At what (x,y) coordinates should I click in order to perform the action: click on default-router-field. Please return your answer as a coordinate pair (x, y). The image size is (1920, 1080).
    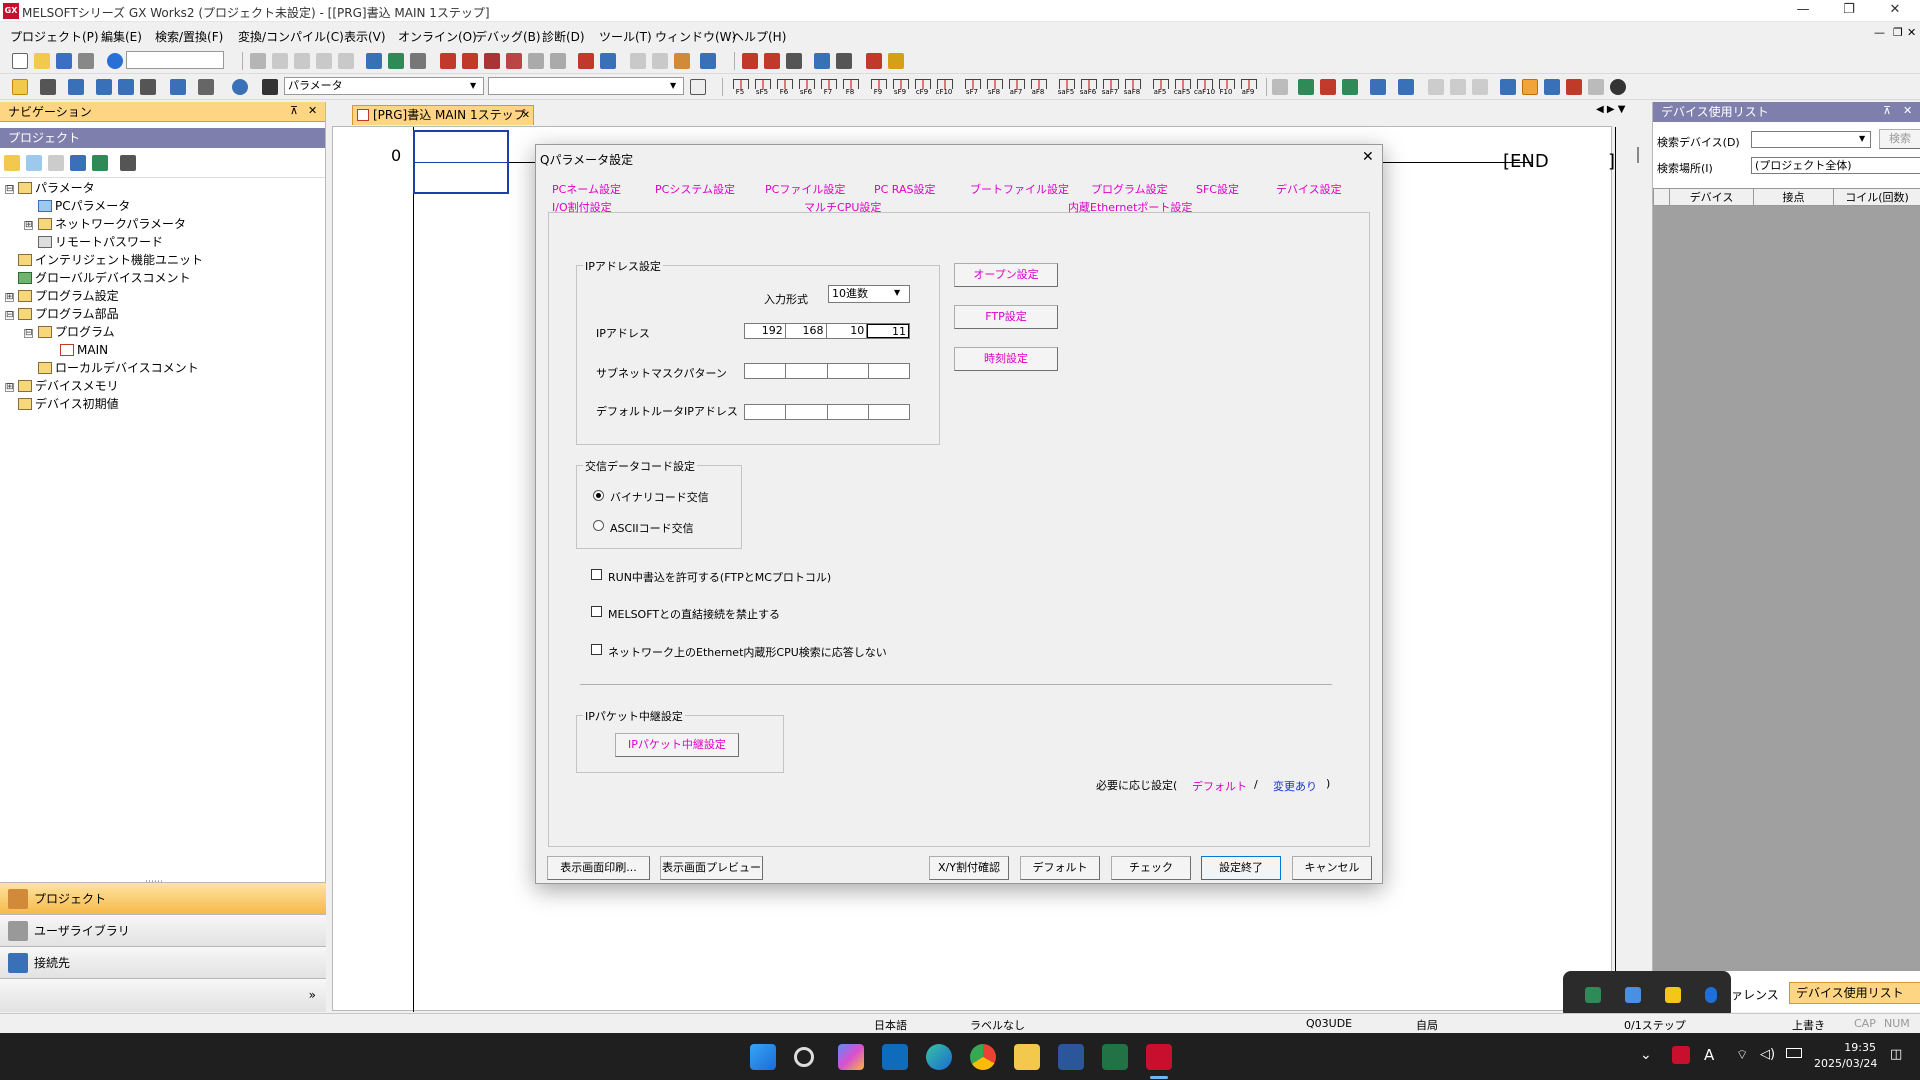
    Looking at the image, I should click on (827, 412).